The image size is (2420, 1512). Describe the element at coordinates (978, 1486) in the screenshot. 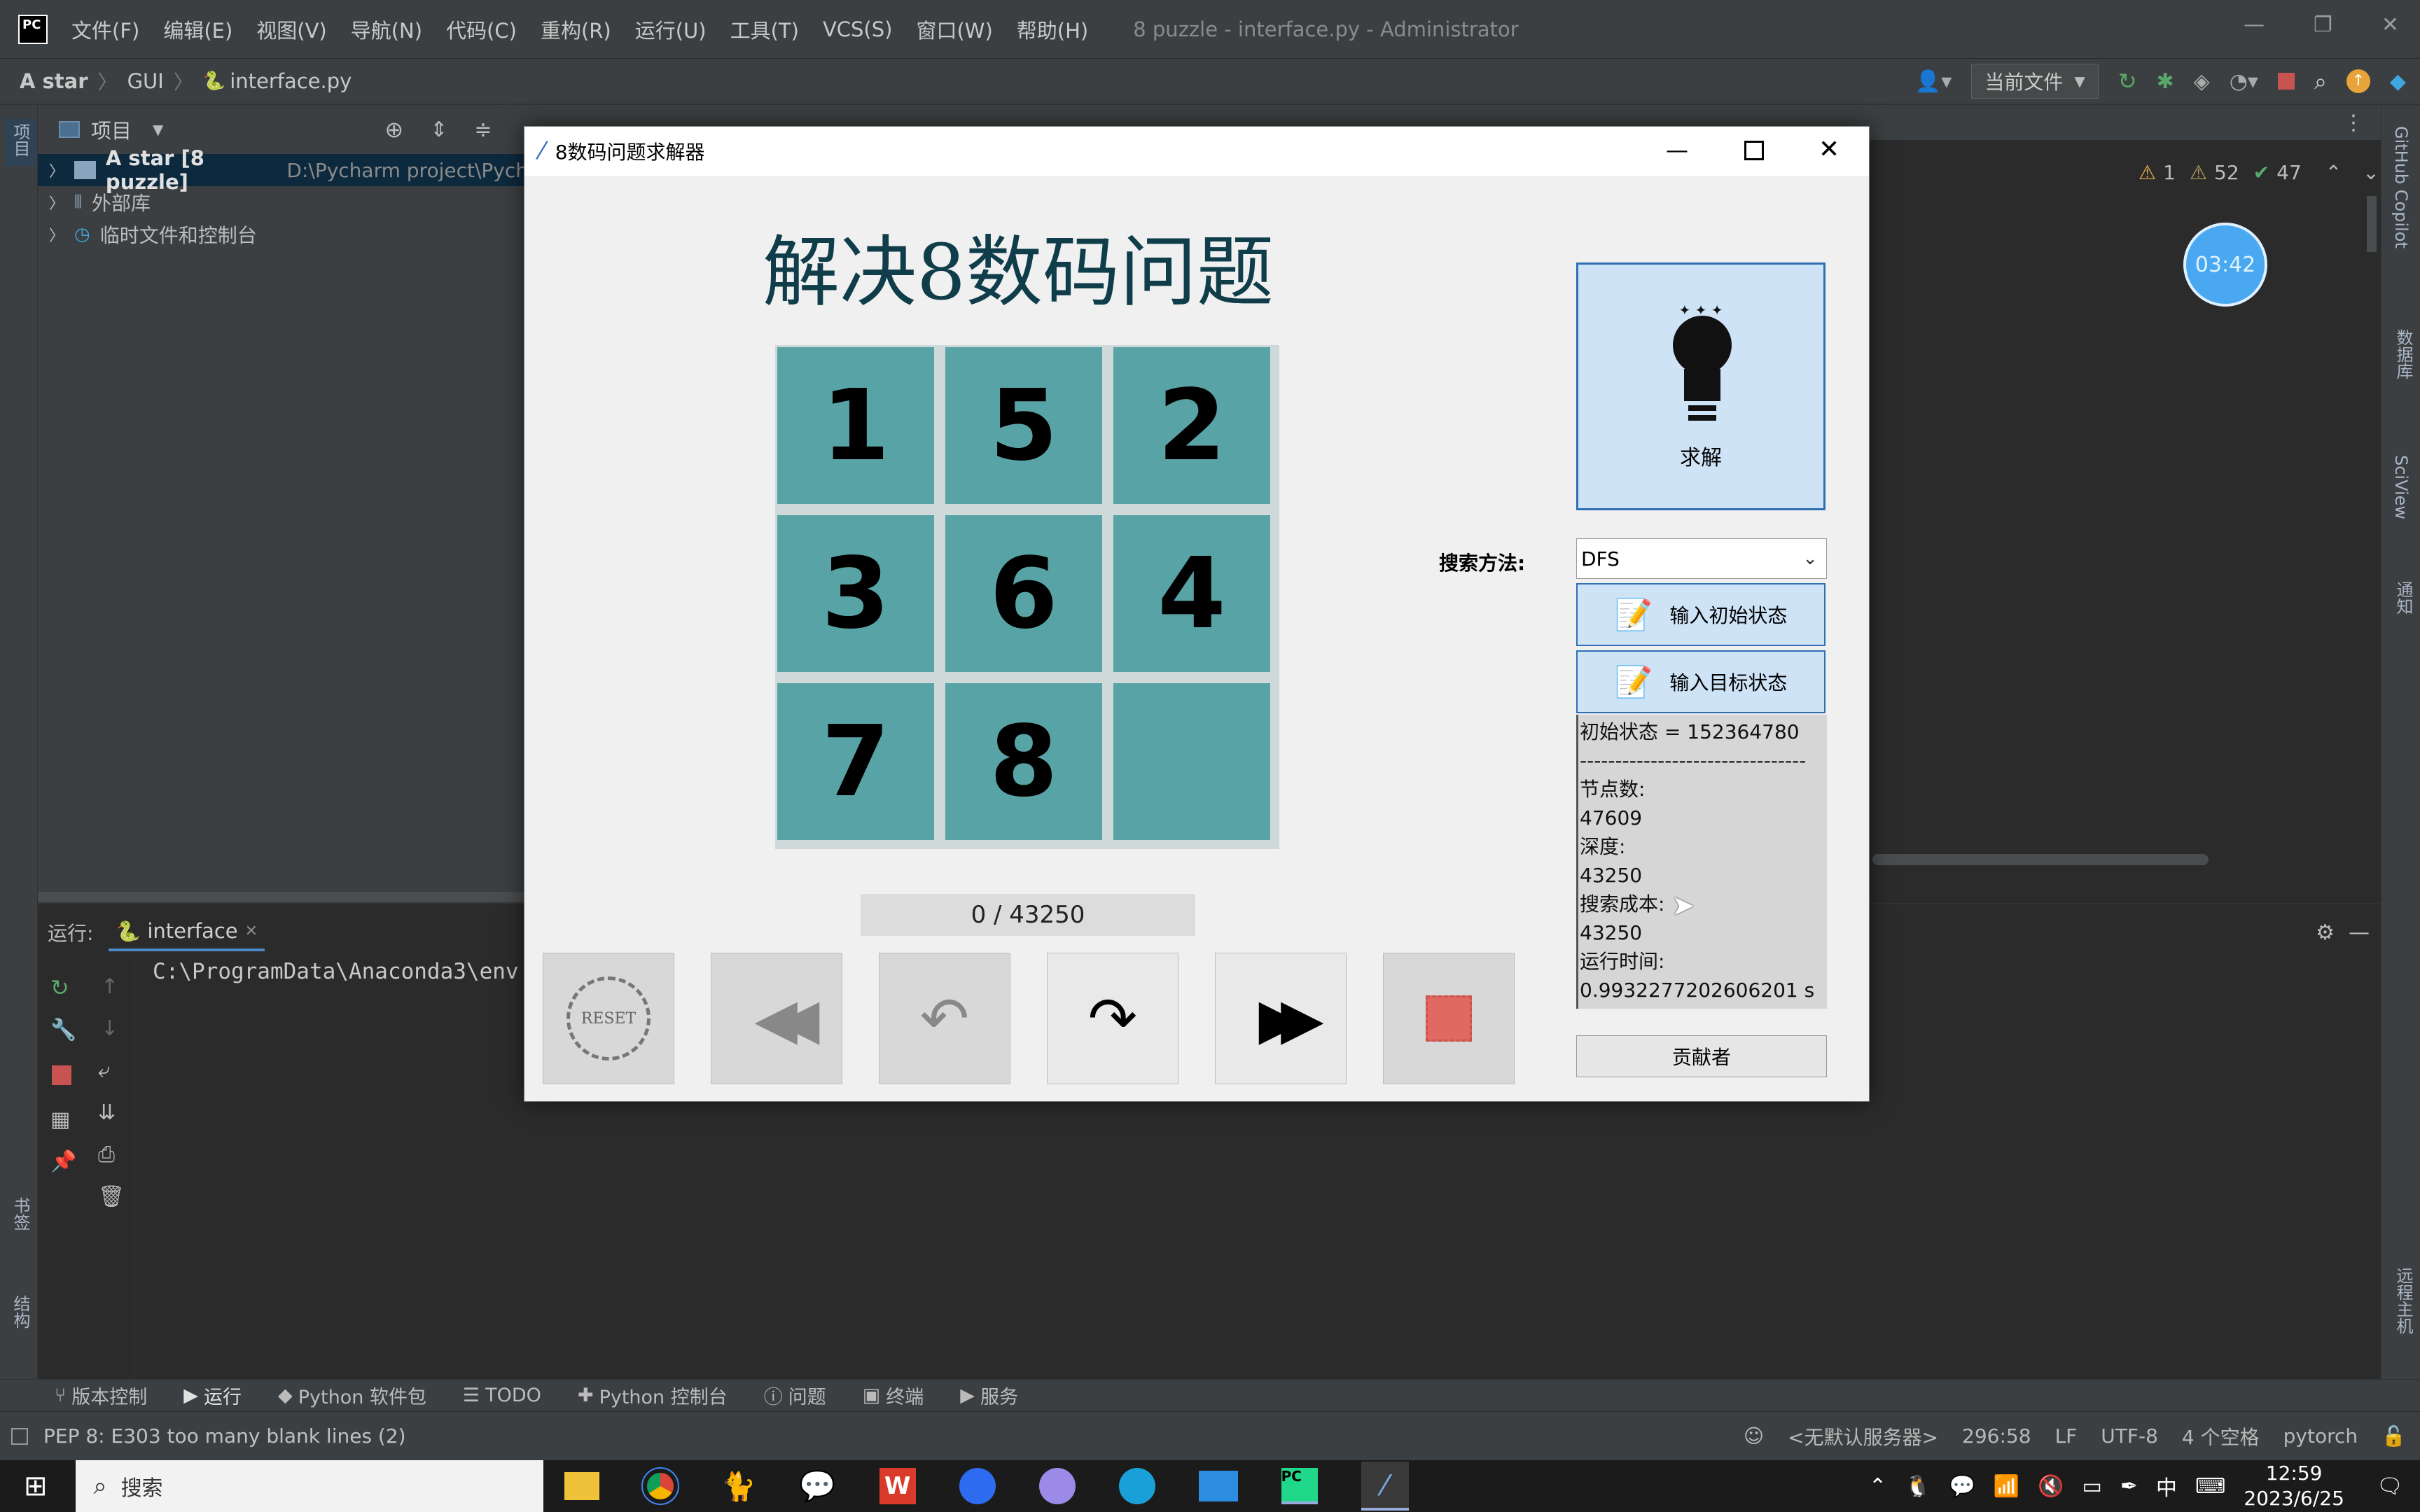

I see `feishu-icon` at that location.